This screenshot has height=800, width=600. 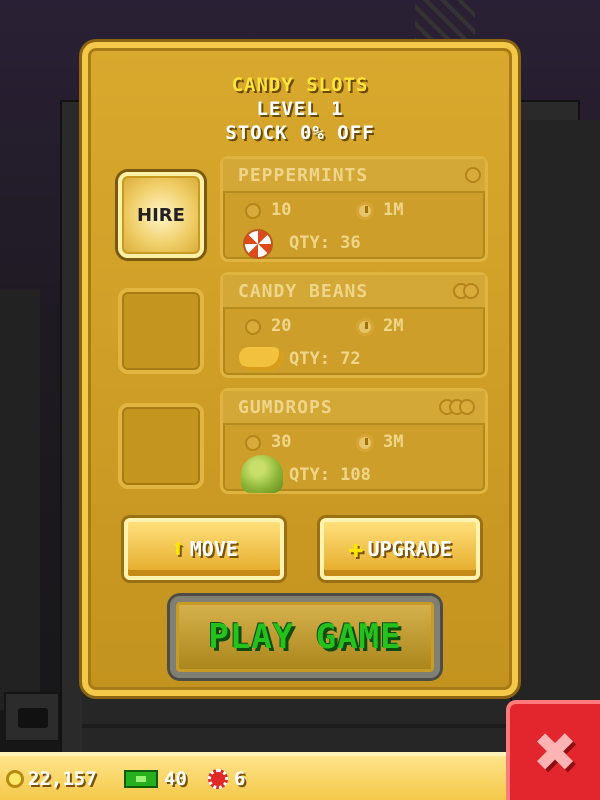 I want to click on coin-count: 22,157, so click(x=62, y=779).